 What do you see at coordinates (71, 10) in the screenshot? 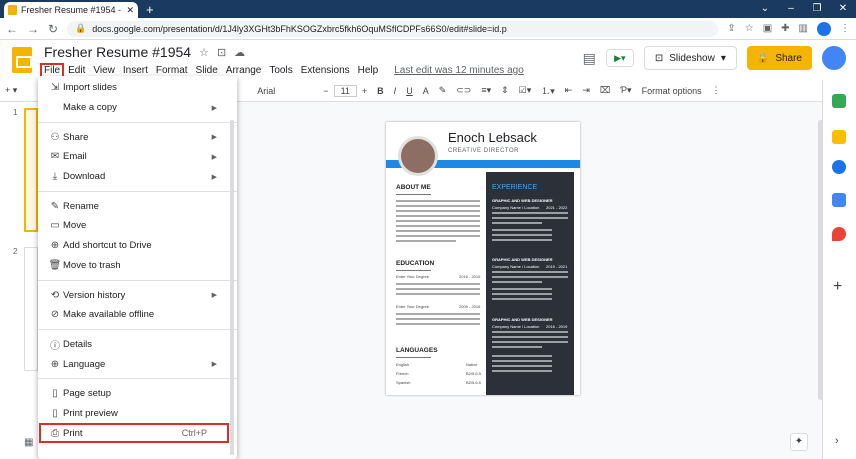
I see `browser-tab: Fresher Resume #1954 - Google ✕` at bounding box center [71, 10].